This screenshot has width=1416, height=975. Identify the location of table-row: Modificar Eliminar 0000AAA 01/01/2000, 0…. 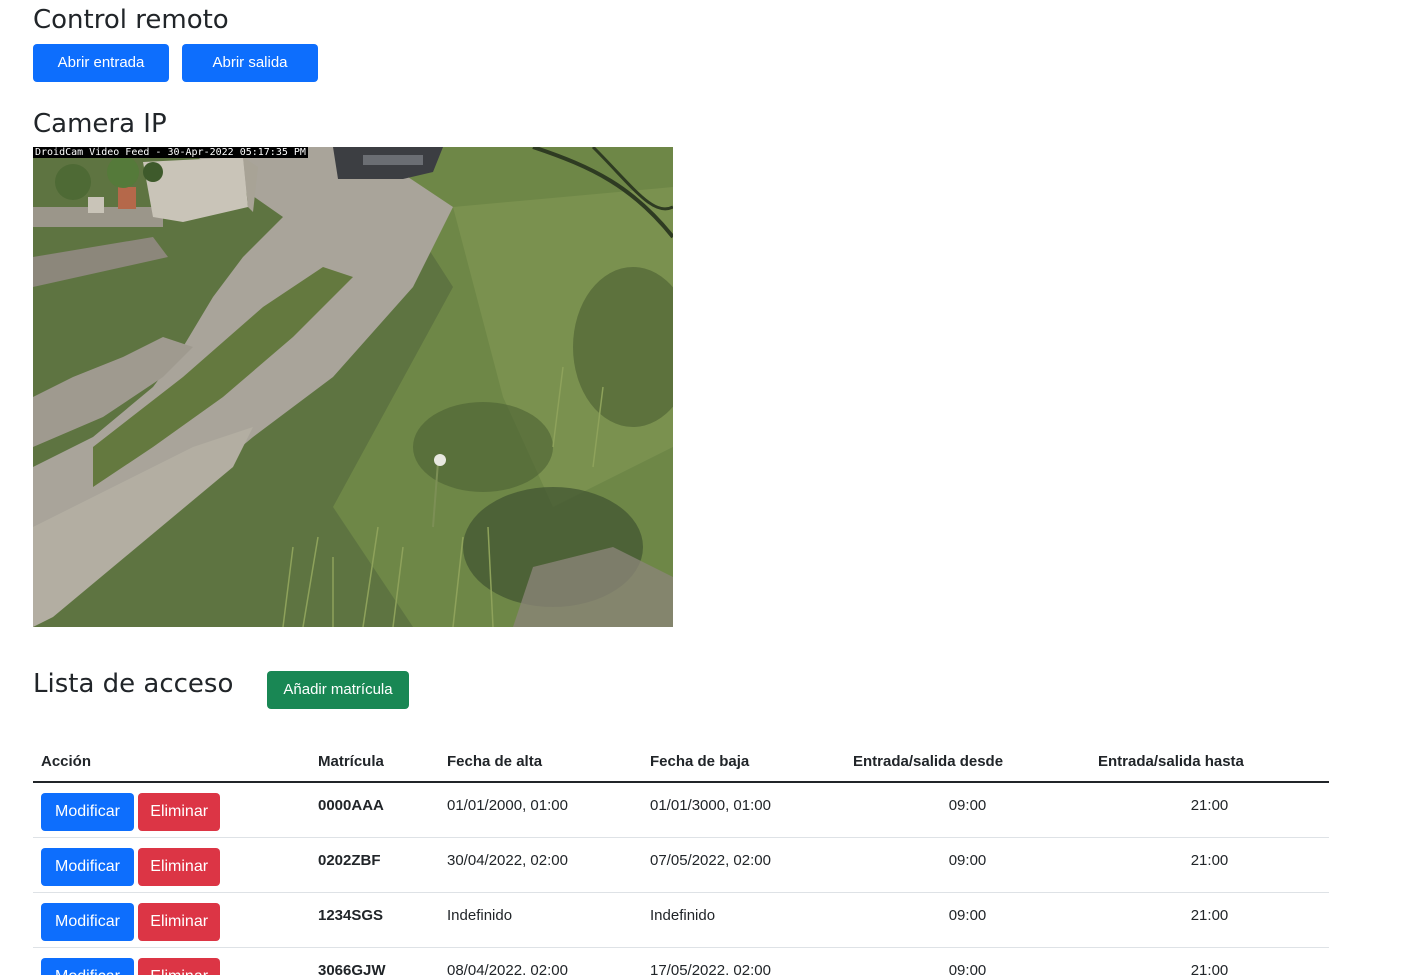
(681, 810).